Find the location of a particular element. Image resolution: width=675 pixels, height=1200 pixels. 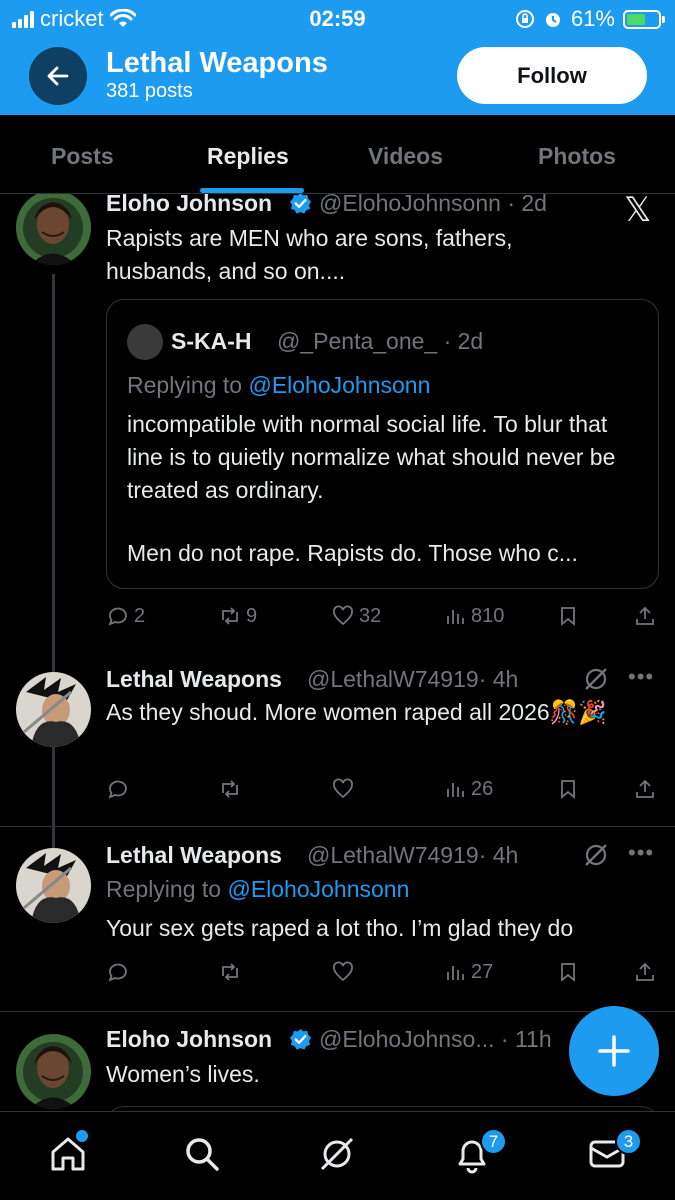

views-icon is located at coordinates (455, 617).